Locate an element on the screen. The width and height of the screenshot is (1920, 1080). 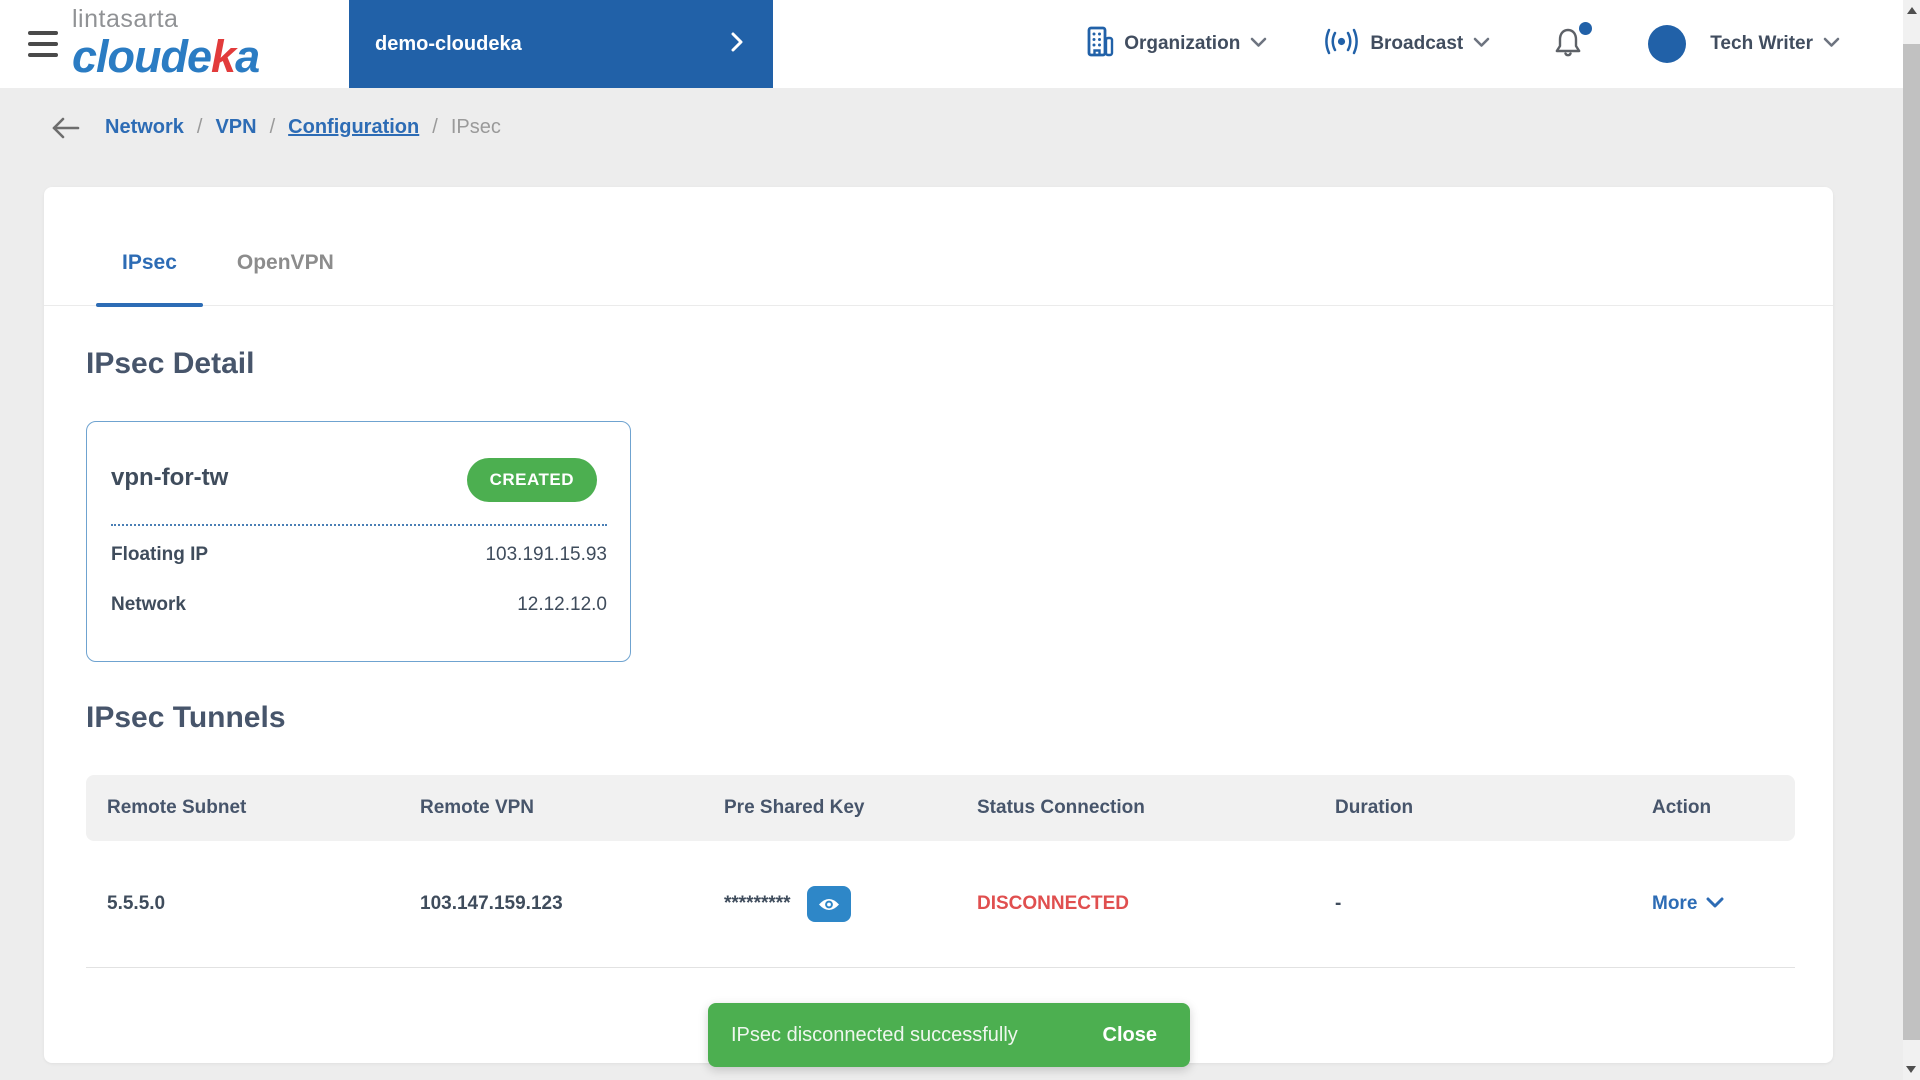
breadcrumb-ipsec: IPsec is located at coordinates (475, 127).